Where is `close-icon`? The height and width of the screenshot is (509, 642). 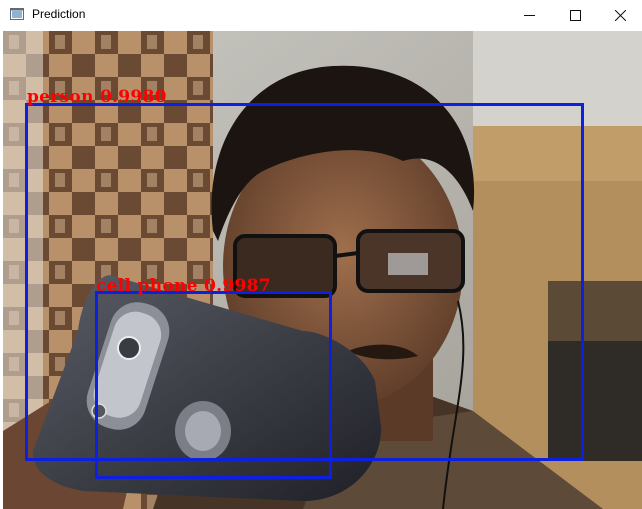 close-icon is located at coordinates (620, 15).